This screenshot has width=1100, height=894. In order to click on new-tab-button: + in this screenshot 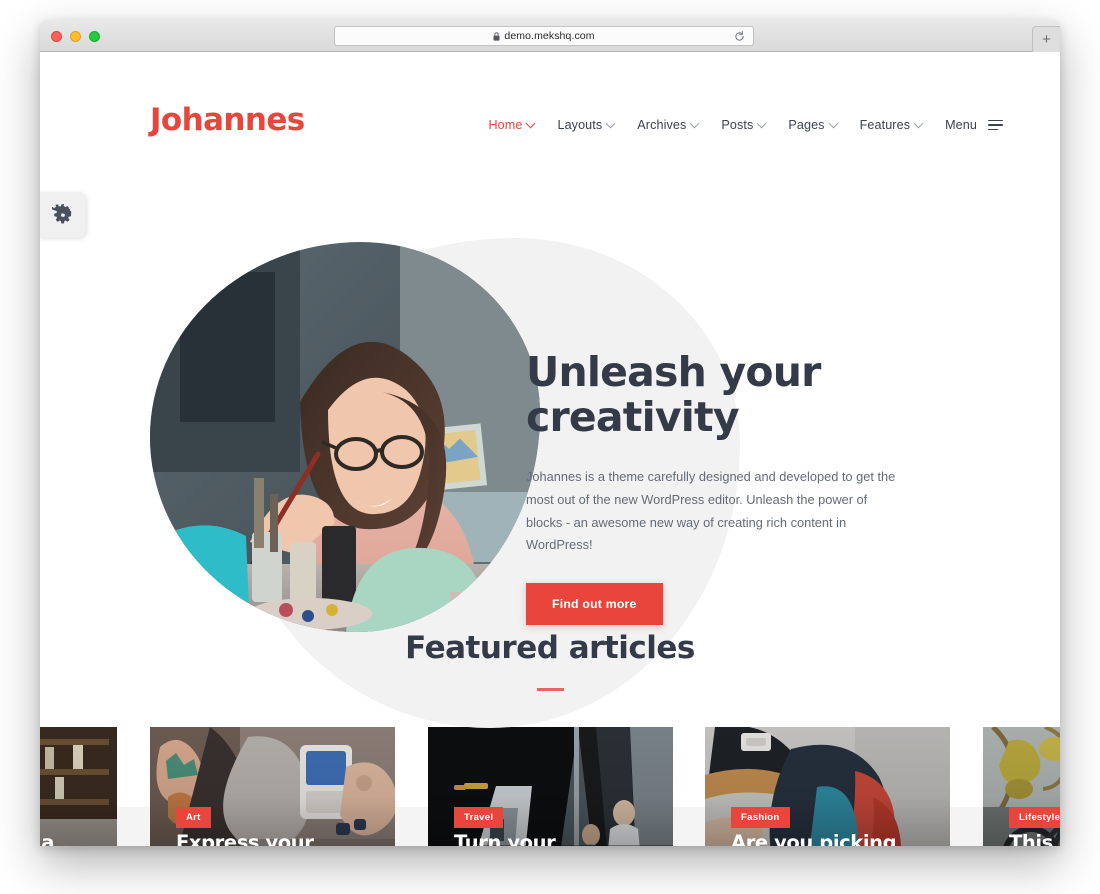, I will do `click(1046, 39)`.